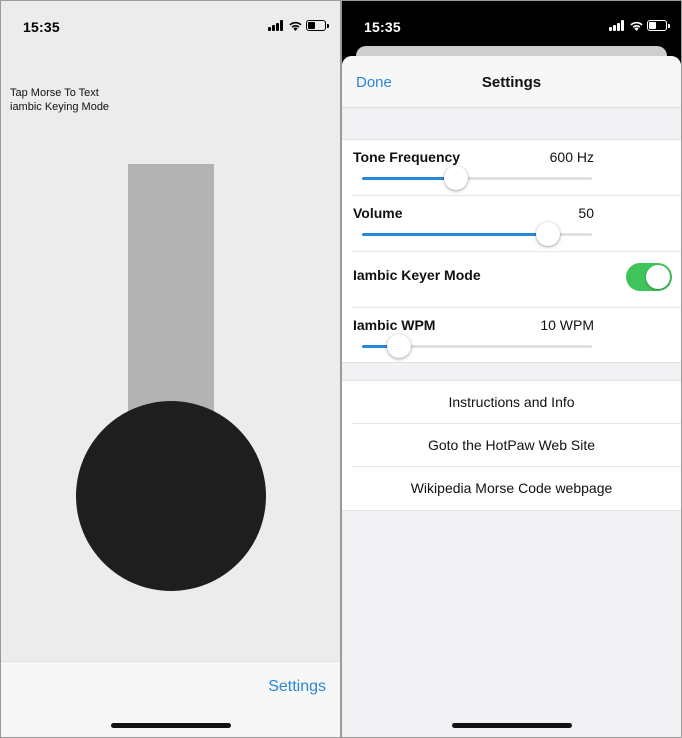 The width and height of the screenshot is (682, 738). I want to click on wikipedia-morse-link: Wikipedia Morse Code webpage, so click(511, 488).